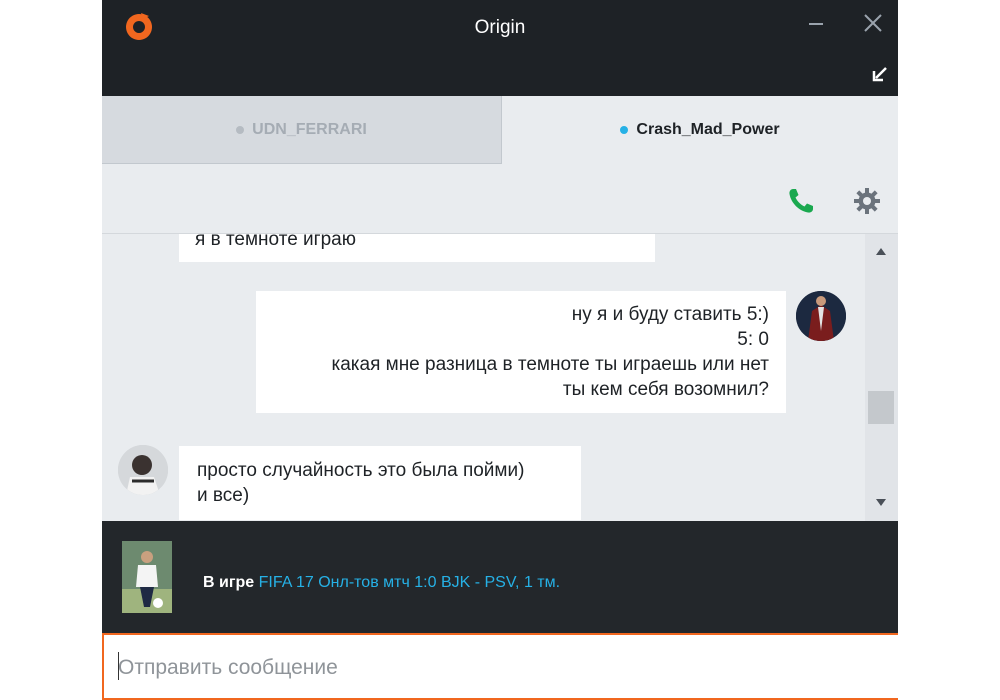 The image size is (1000, 700). What do you see at coordinates (881, 407) in the screenshot?
I see `scroll-thumb` at bounding box center [881, 407].